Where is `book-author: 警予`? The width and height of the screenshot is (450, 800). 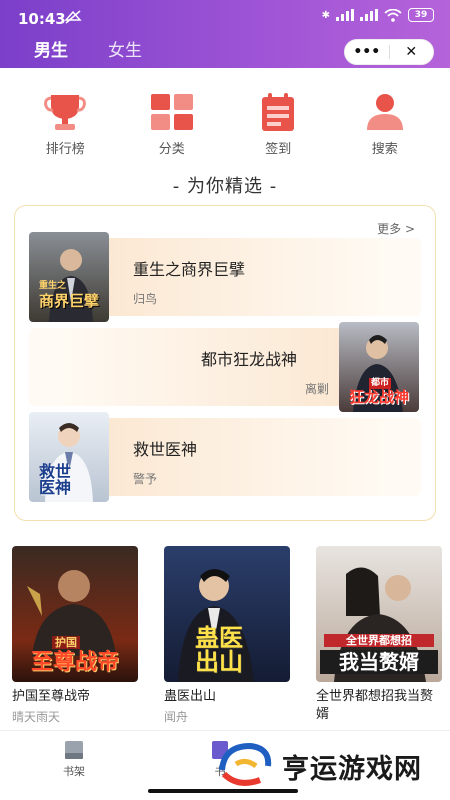 book-author: 警予 is located at coordinates (145, 479).